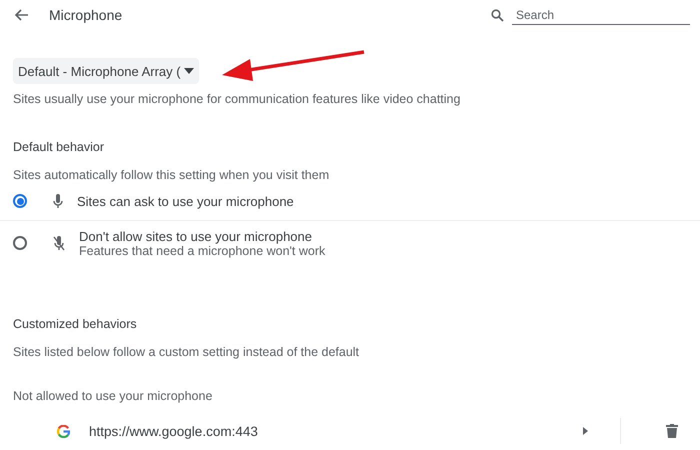 Image resolution: width=700 pixels, height=450 pixels. Describe the element at coordinates (21, 15) in the screenshot. I see `back-arrow-icon` at that location.